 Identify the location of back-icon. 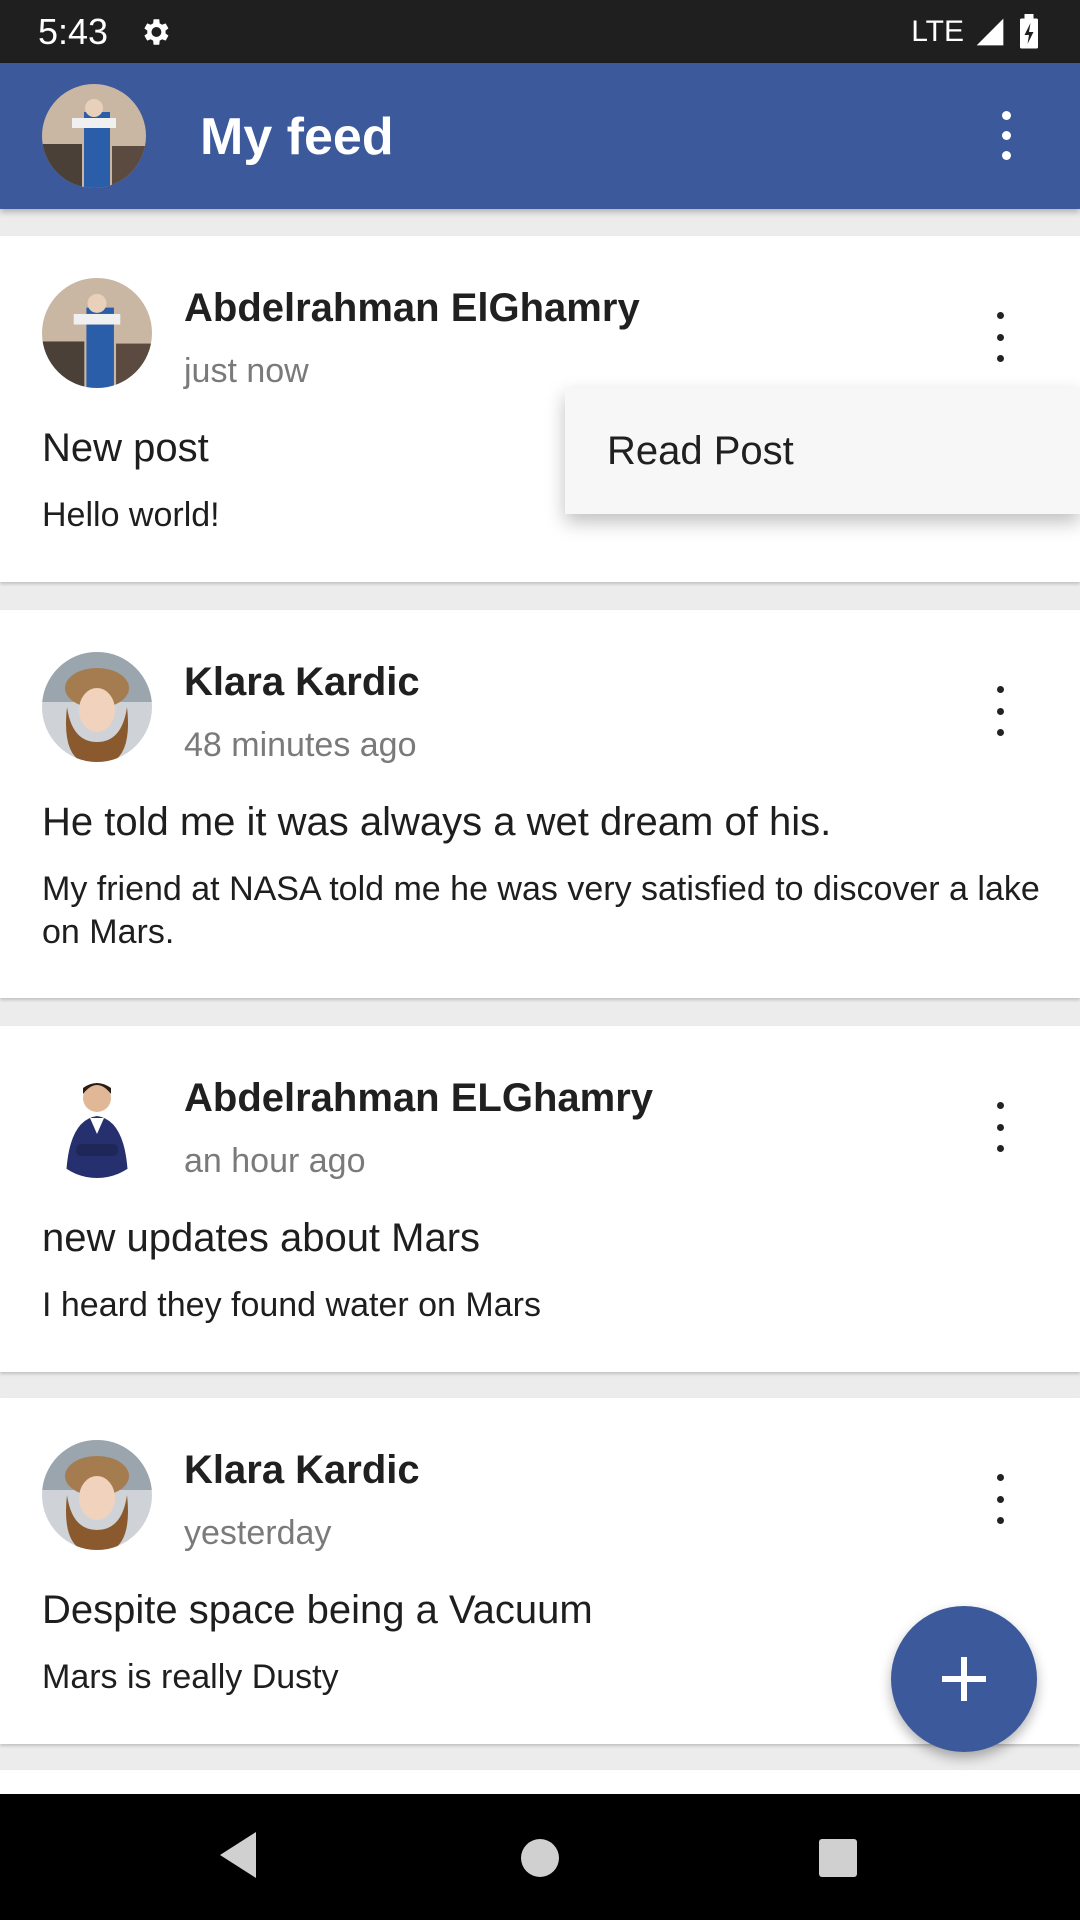
(238, 1855).